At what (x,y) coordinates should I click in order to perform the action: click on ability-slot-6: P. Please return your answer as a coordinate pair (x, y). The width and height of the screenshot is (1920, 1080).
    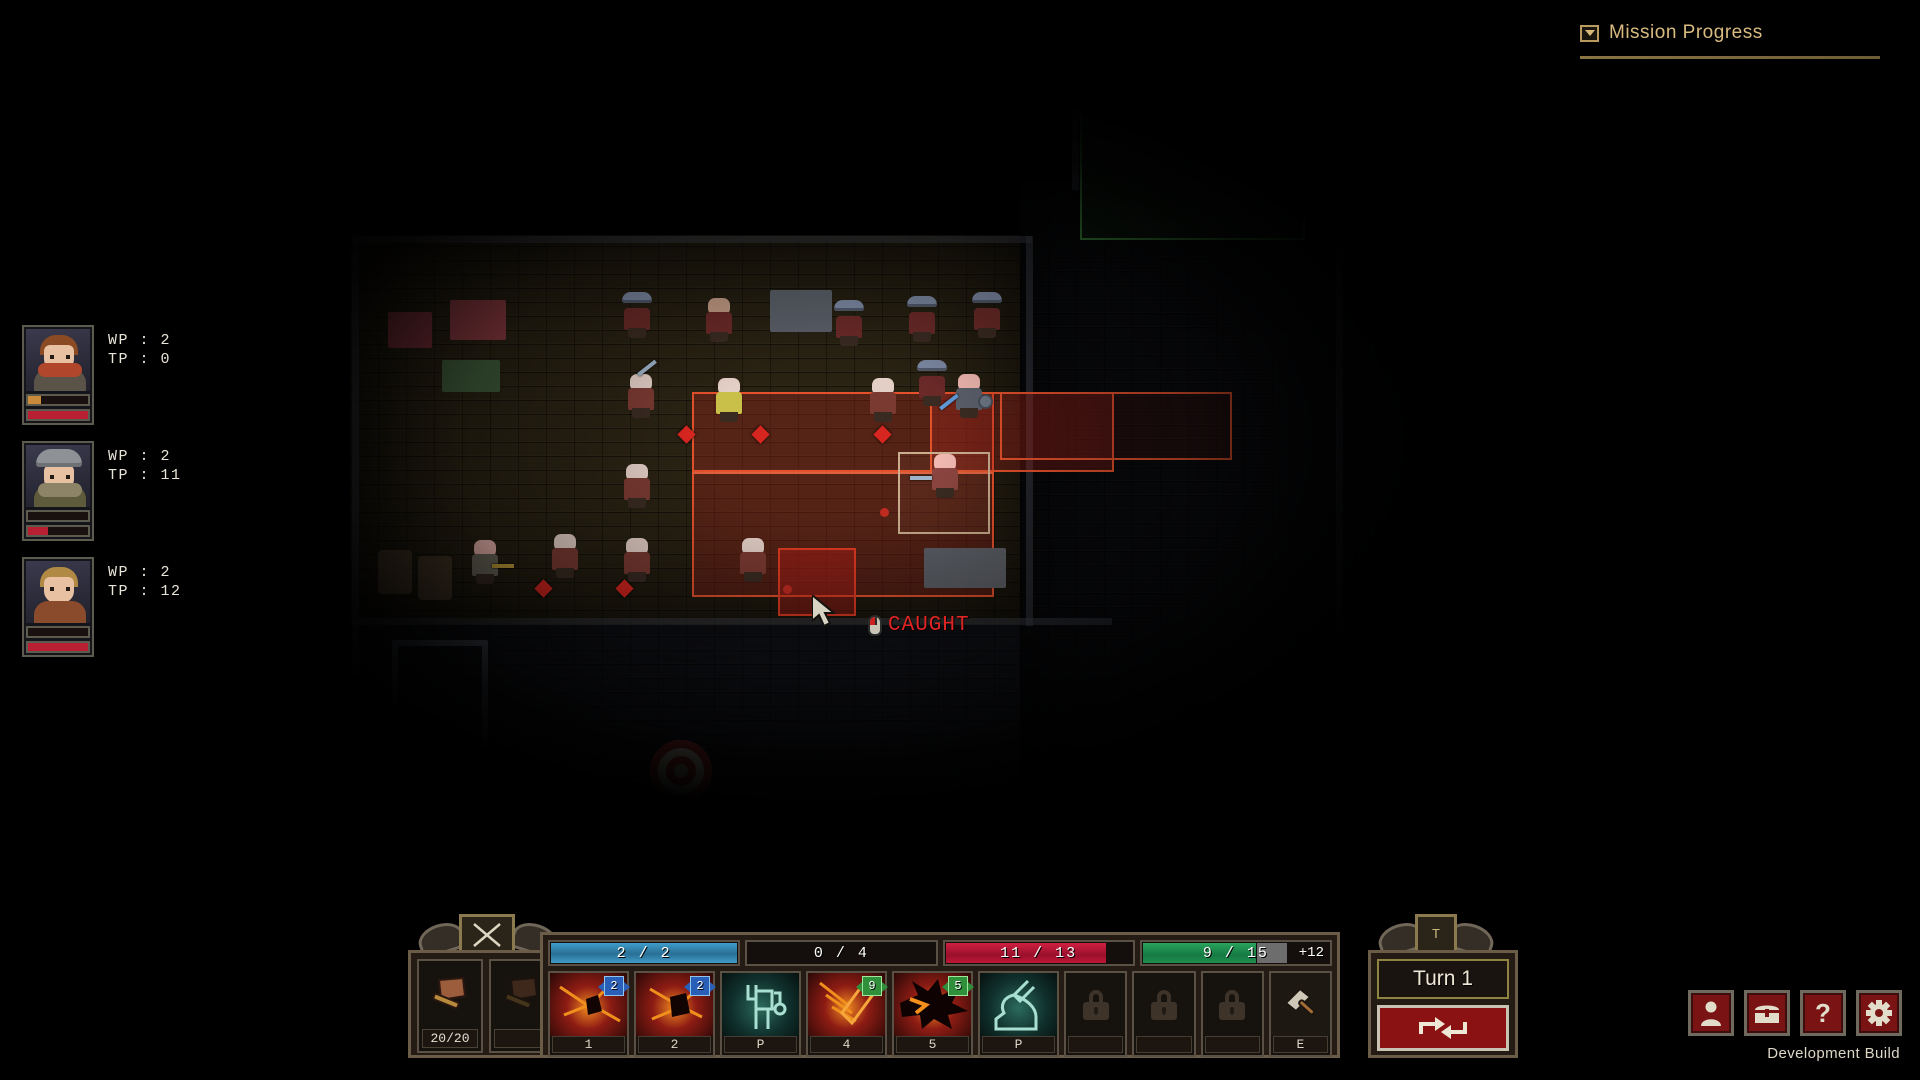
    Looking at the image, I should click on (1018, 1014).